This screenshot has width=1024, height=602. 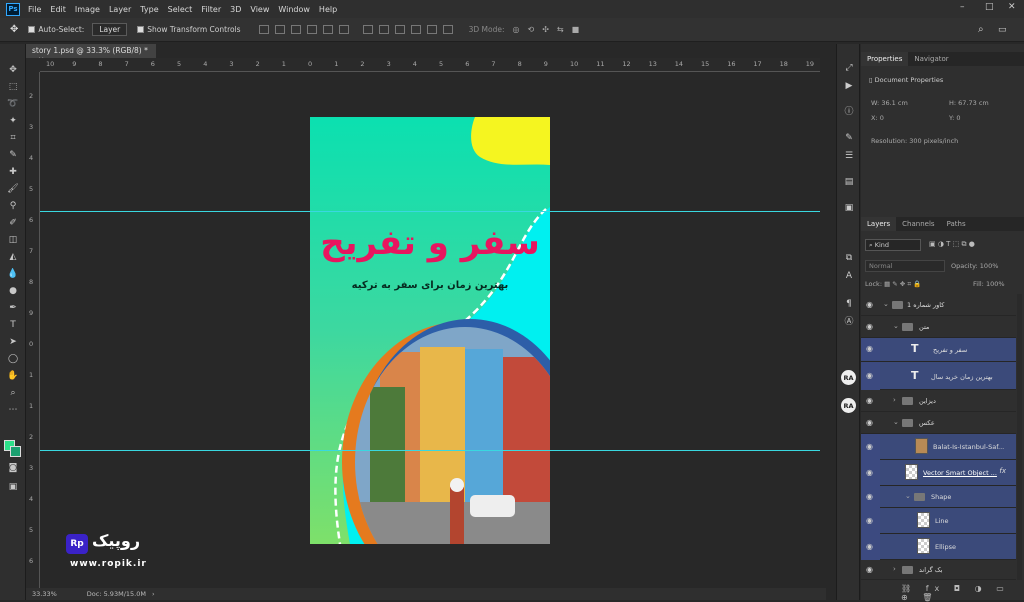 What do you see at coordinates (34, 9) in the screenshot?
I see `menu-file: File` at bounding box center [34, 9].